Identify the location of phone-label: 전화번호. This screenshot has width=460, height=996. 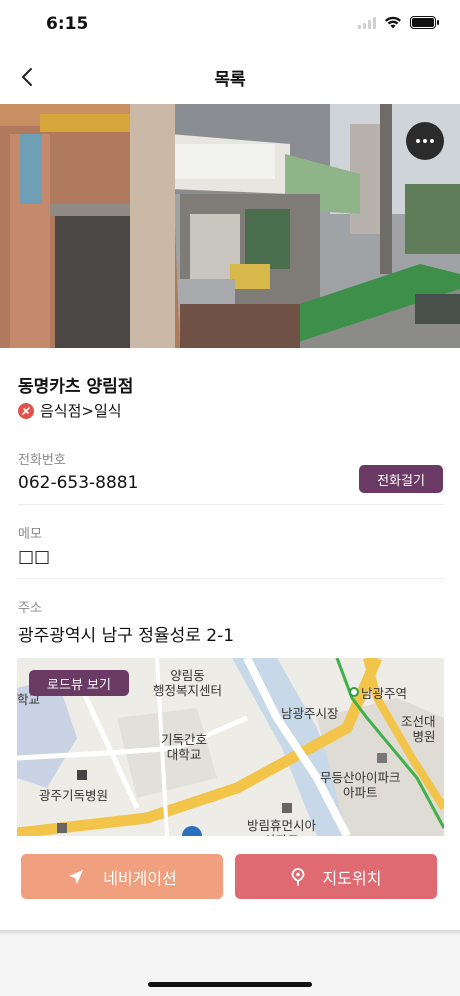
(42, 460).